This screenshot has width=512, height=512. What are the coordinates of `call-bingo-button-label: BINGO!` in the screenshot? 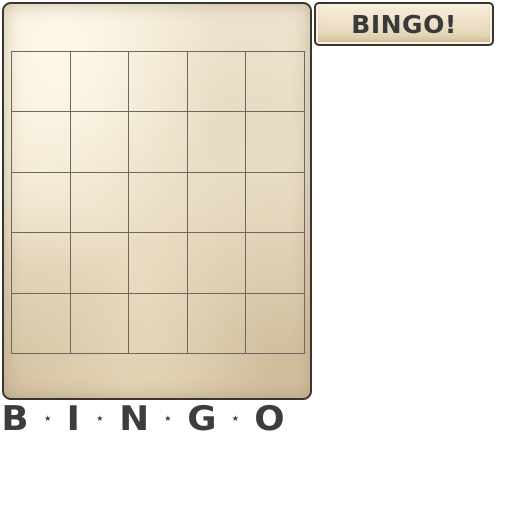 It's located at (404, 24).